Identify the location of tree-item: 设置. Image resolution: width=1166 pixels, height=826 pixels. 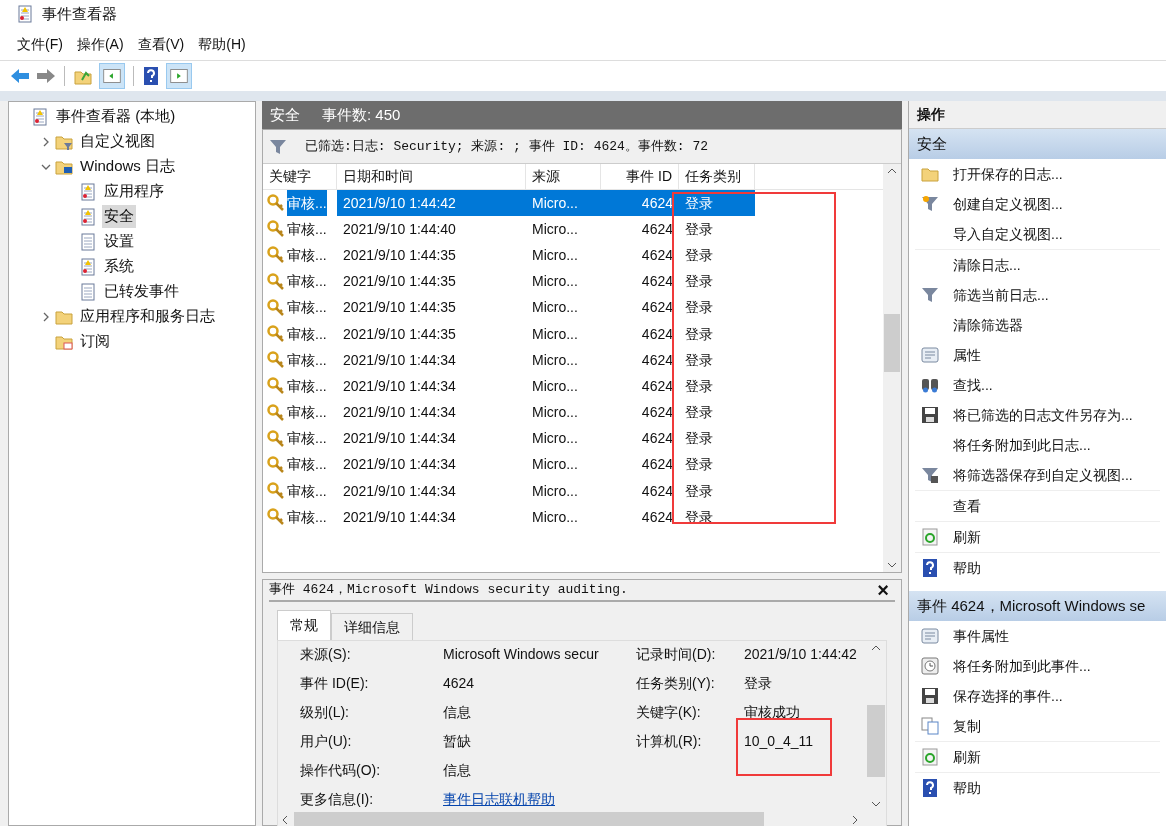
(119, 241).